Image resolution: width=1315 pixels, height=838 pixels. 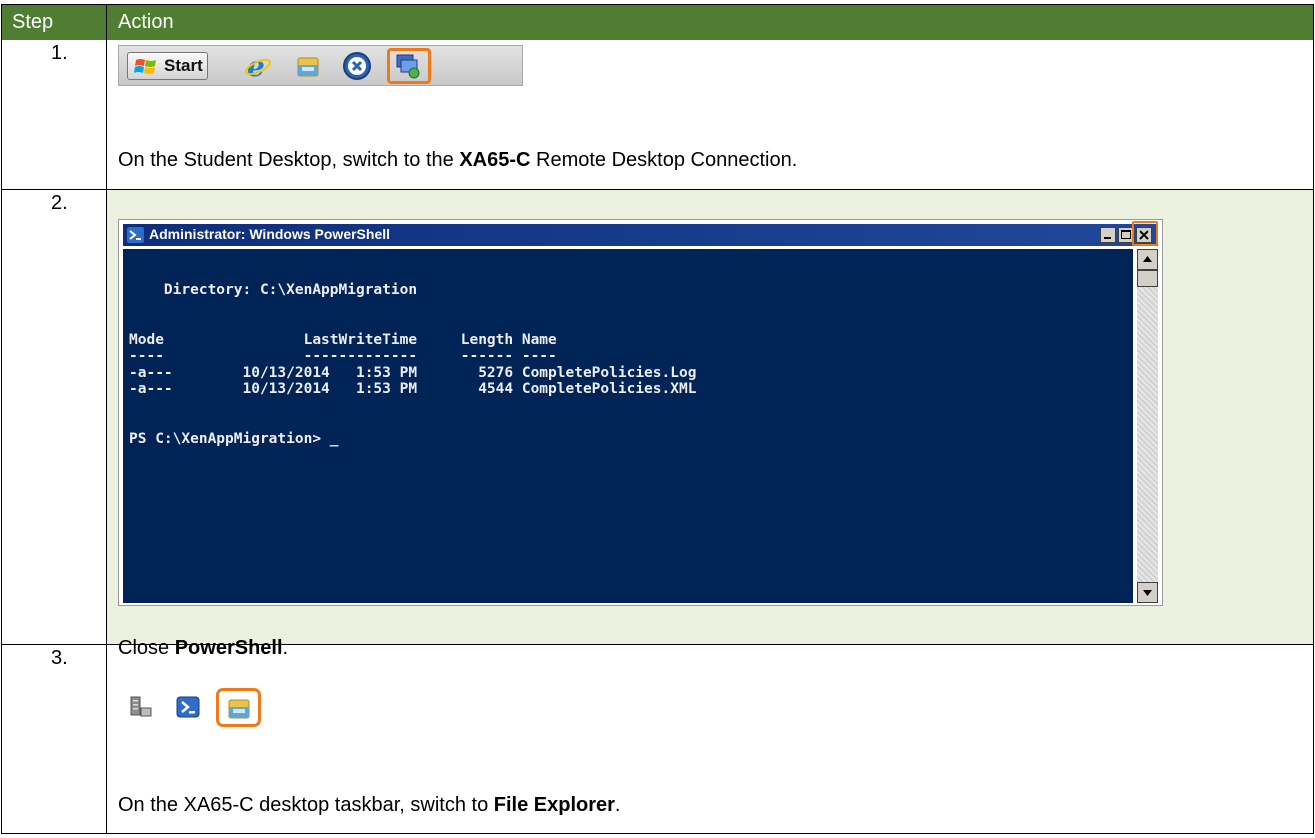 What do you see at coordinates (146, 22) in the screenshot?
I see `action-column-header: Action` at bounding box center [146, 22].